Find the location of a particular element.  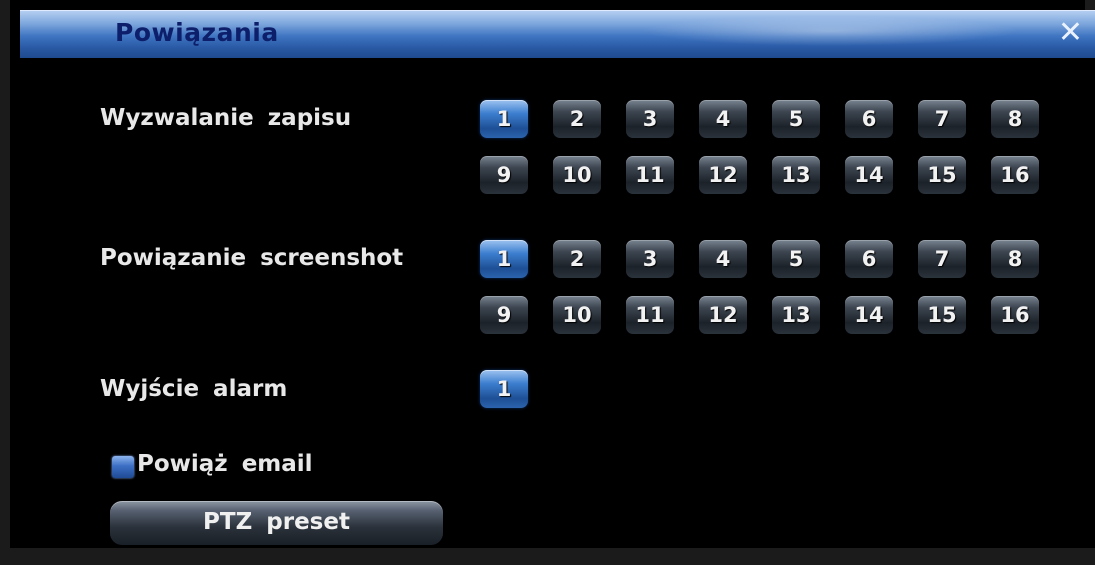

record-trigger-channel-button-2: 2 is located at coordinates (577, 119).